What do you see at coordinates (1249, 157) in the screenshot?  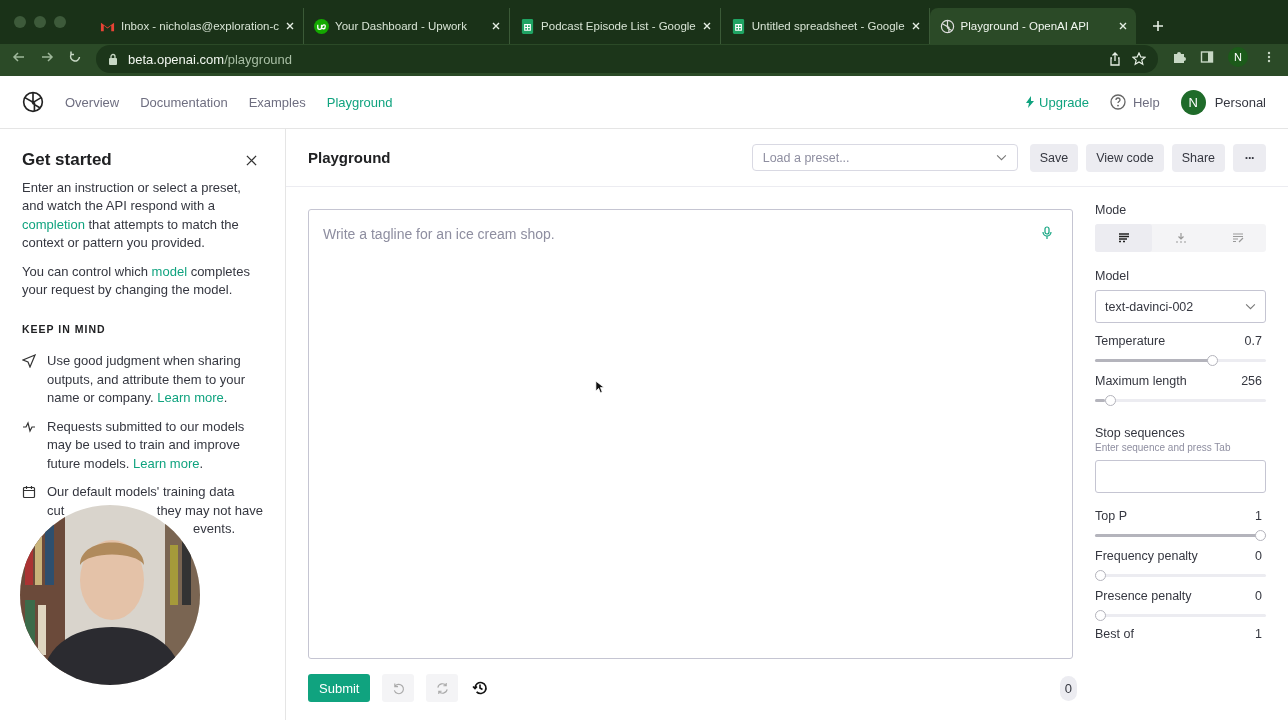 I see `more-button: ···` at bounding box center [1249, 157].